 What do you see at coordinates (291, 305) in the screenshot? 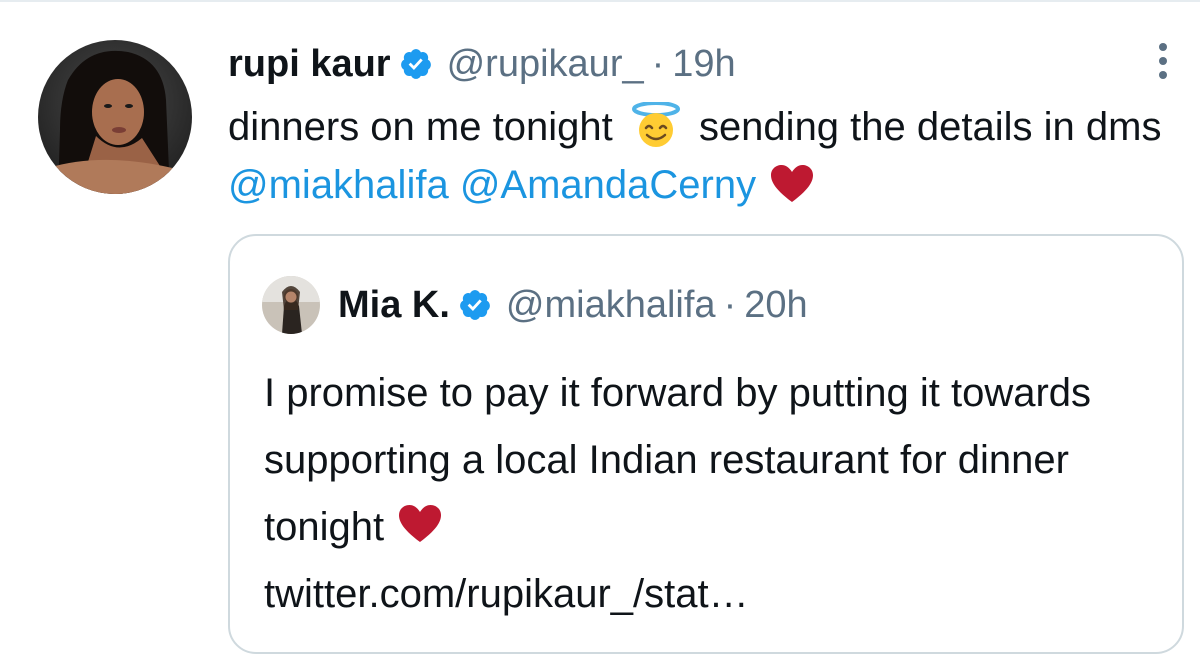
I see `quoted-author-avatar` at bounding box center [291, 305].